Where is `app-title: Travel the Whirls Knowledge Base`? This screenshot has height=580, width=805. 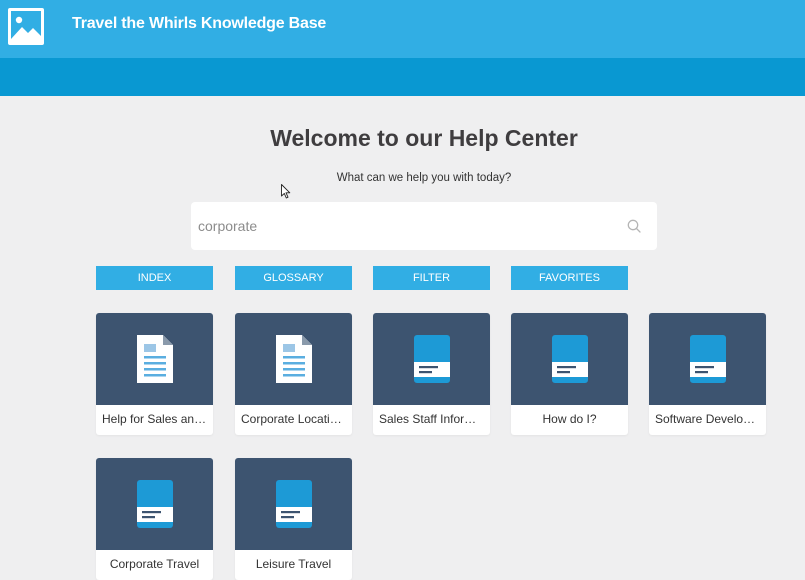
app-title: Travel the Whirls Knowledge Base is located at coordinates (199, 23).